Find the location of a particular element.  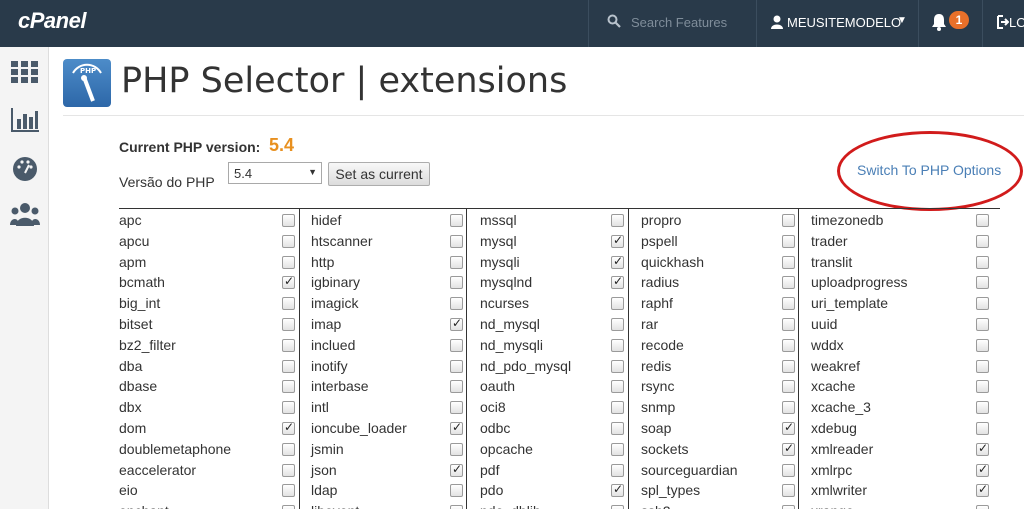

search-placeholder: Search Features is located at coordinates (679, 22).